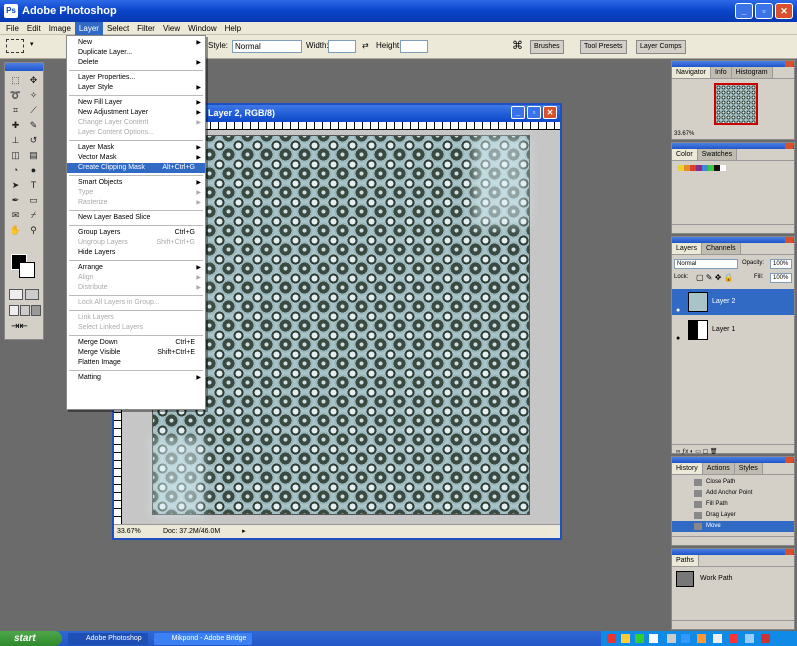 The image size is (797, 646). Describe the element at coordinates (661, 47) in the screenshot. I see `palette-well-layer-comps: Layer Comps` at that location.